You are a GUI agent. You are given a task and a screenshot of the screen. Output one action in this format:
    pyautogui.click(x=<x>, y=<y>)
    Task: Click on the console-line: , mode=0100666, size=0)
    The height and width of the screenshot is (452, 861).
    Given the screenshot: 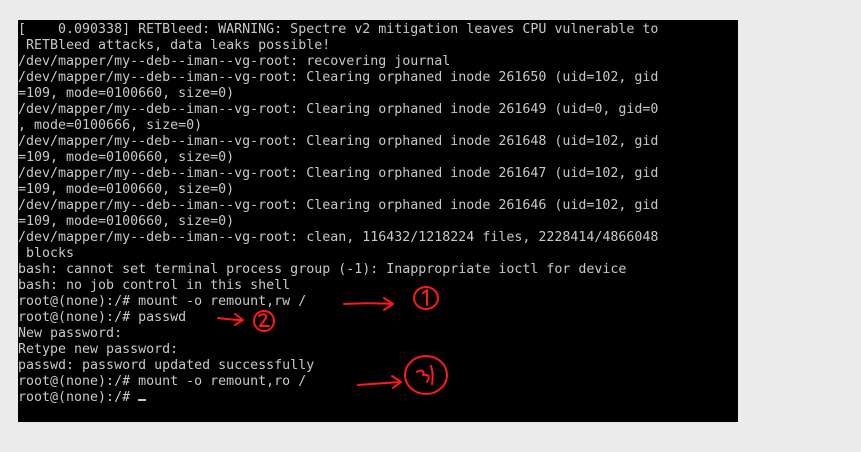 What is the action you would take?
    pyautogui.click(x=110, y=125)
    